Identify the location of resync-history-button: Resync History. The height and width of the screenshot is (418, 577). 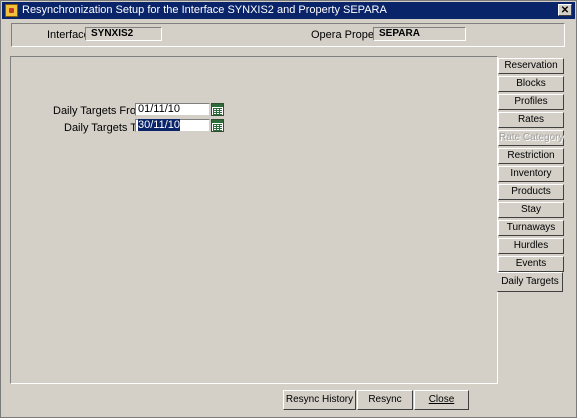
(319, 400).